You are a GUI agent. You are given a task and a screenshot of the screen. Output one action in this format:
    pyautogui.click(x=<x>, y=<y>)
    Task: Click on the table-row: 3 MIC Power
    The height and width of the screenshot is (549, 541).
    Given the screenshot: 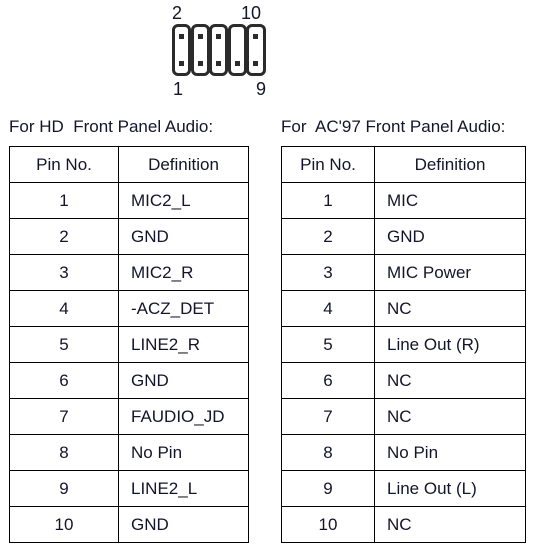 What is the action you would take?
    pyautogui.click(x=403, y=272)
    